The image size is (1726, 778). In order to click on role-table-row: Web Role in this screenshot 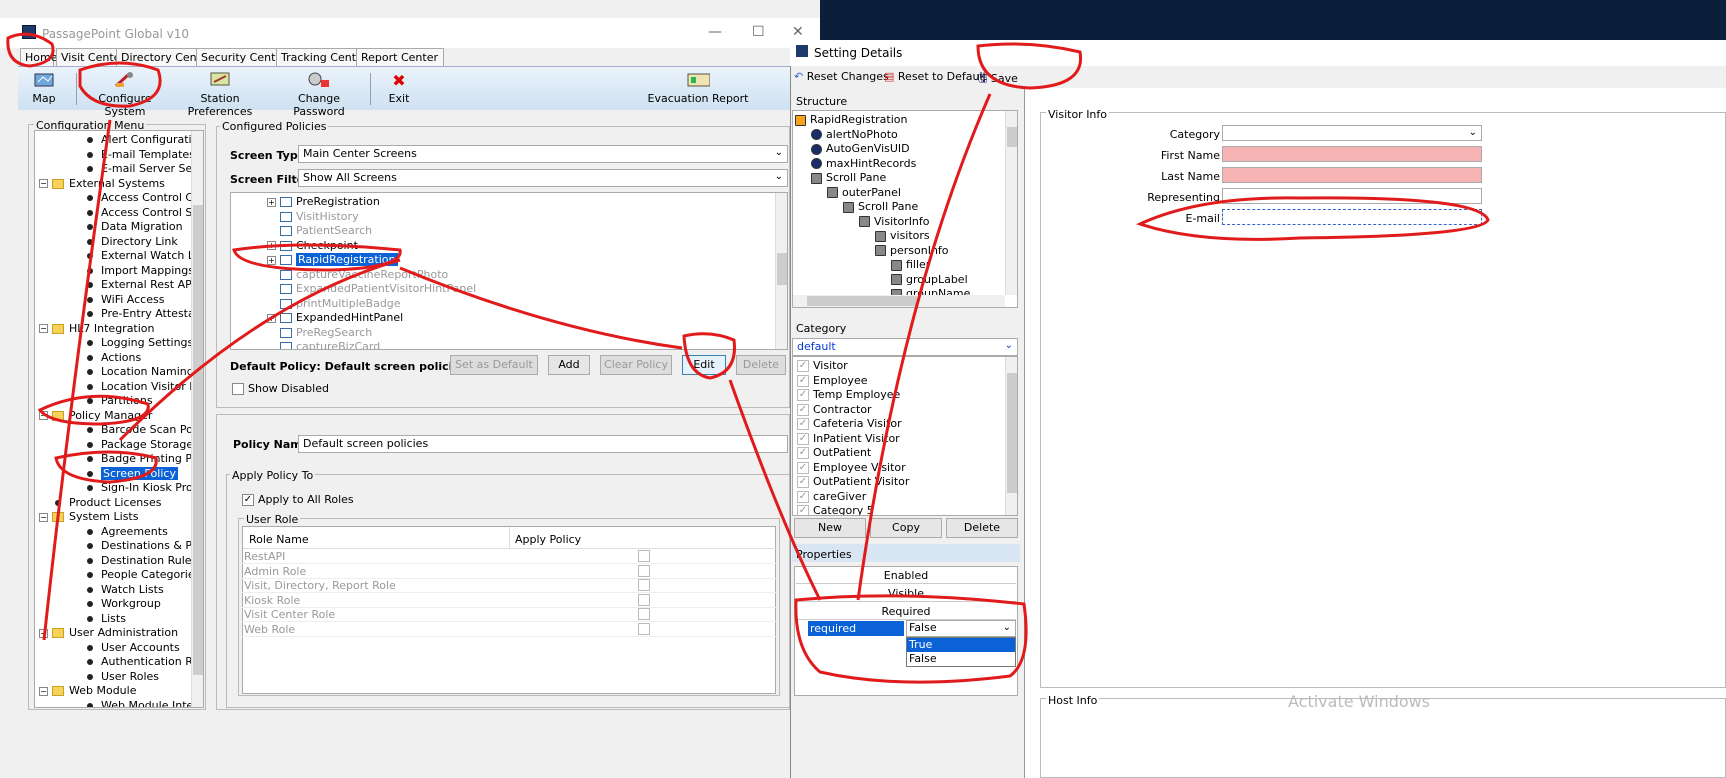, I will do `click(509, 629)`.